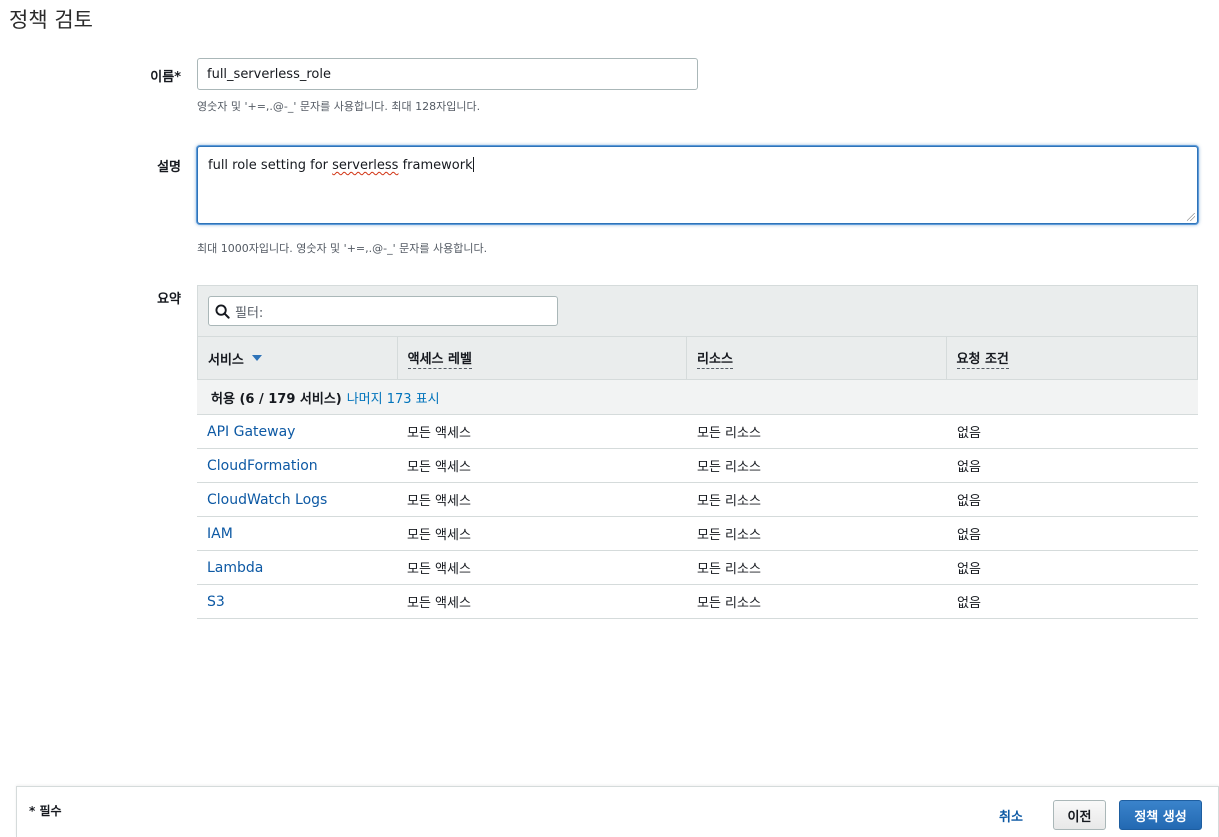 This screenshot has height=837, width=1219. Describe the element at coordinates (249, 313) in the screenshot. I see `filter-placeholder: 필터:` at that location.